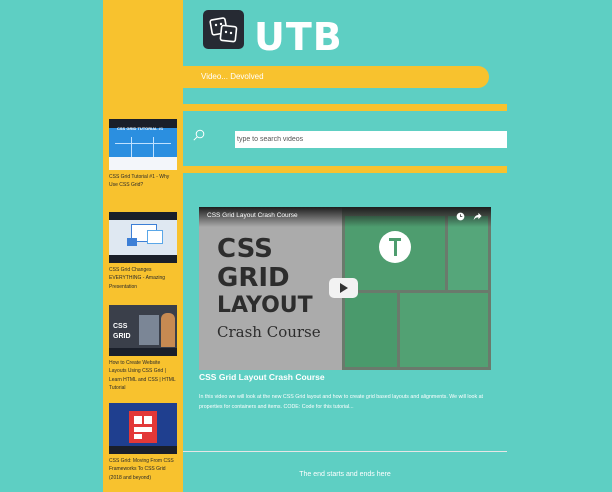 Image resolution: width=612 pixels, height=492 pixels. Describe the element at coordinates (298, 37) in the screenshot. I see `site-title: UTB` at that location.